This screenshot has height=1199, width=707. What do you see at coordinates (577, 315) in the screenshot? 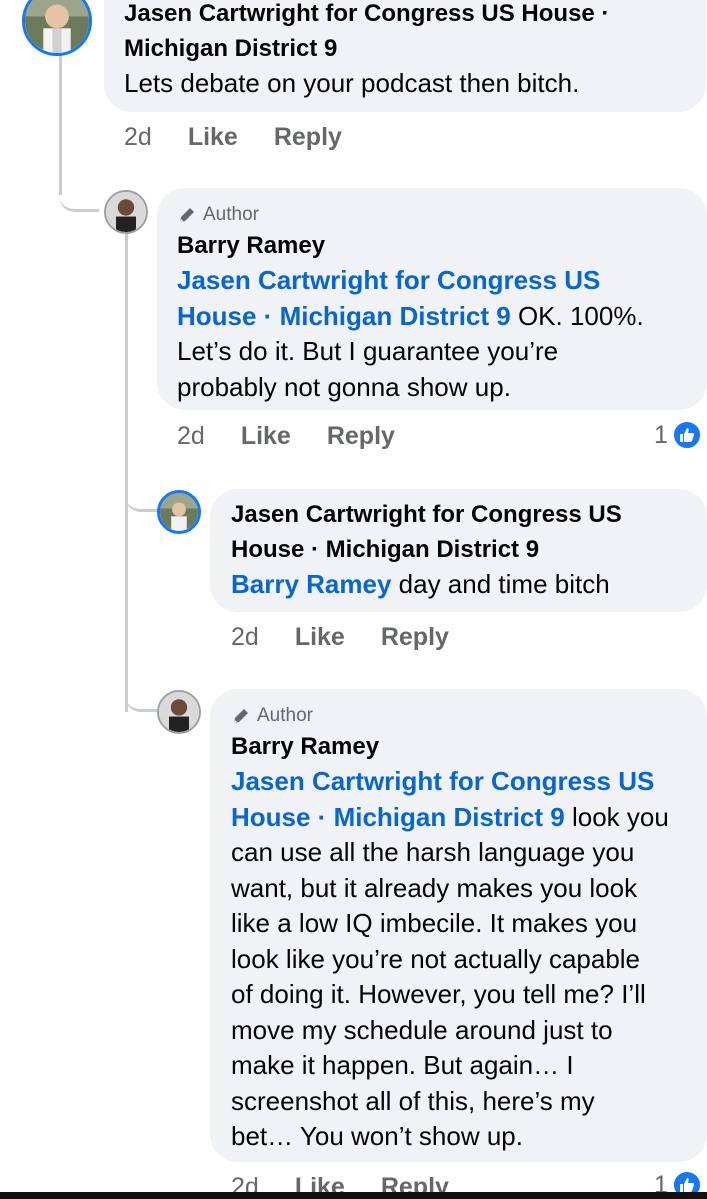
I see `comment-text-fragment: OK. 100%.` at bounding box center [577, 315].